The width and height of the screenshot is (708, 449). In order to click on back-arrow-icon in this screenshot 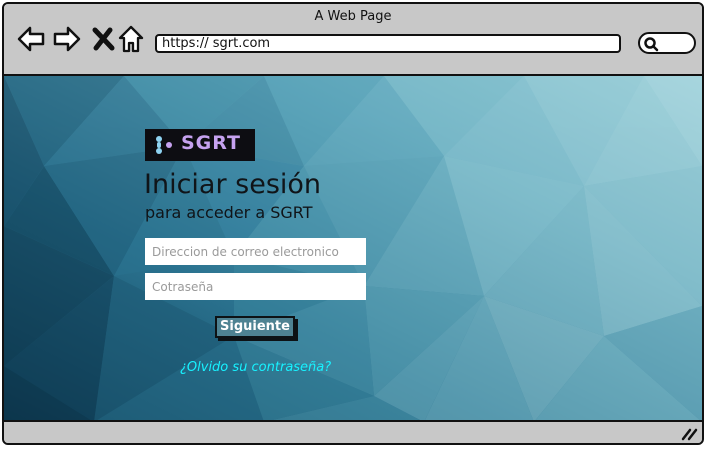, I will do `click(31, 39)`.